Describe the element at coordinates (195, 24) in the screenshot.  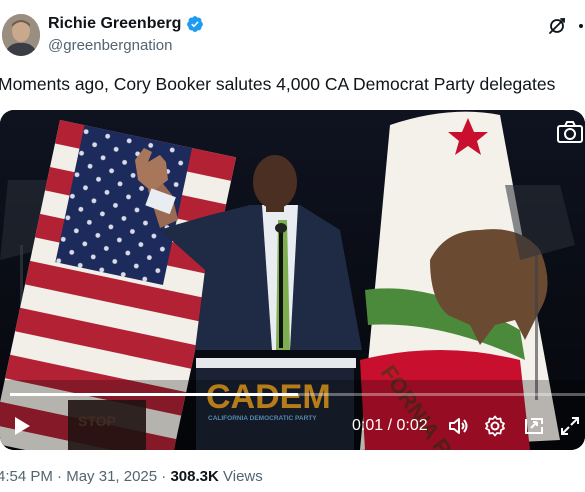
I see `verified-badge-icon` at that location.